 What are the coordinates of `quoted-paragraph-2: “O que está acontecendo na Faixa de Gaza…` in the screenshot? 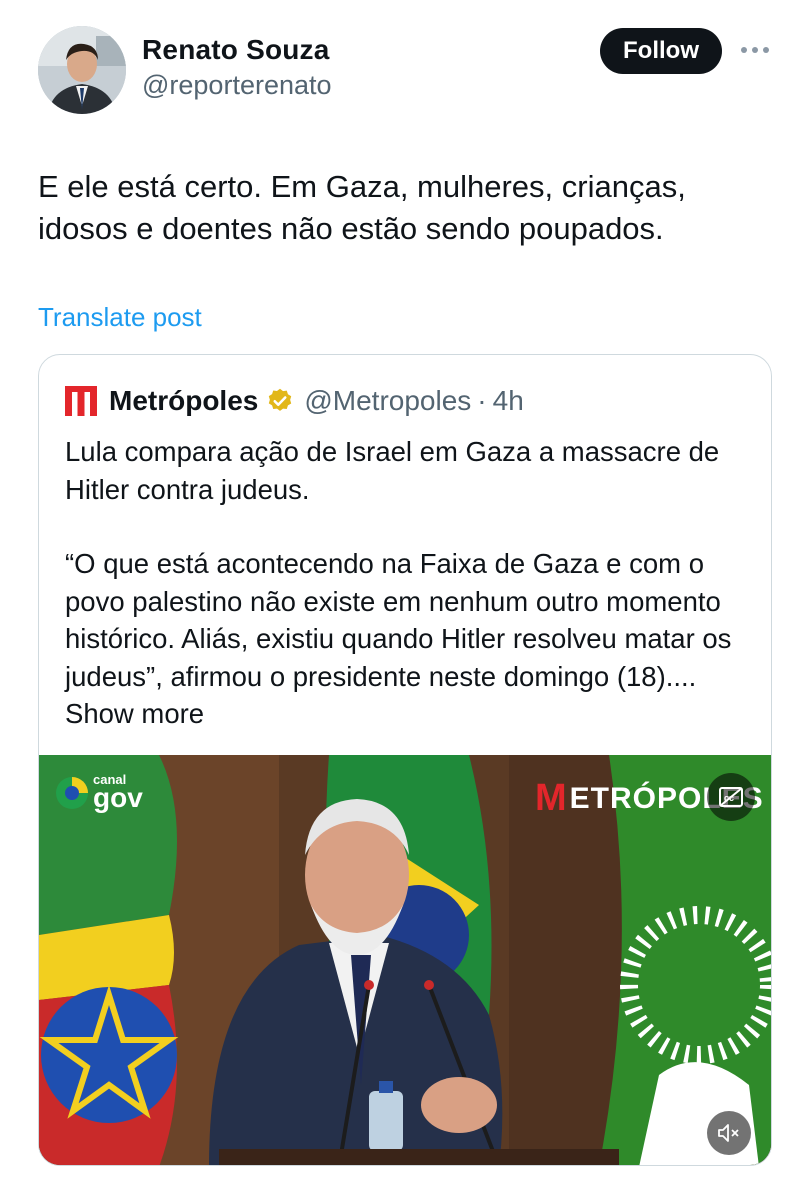 It's located at (410, 639).